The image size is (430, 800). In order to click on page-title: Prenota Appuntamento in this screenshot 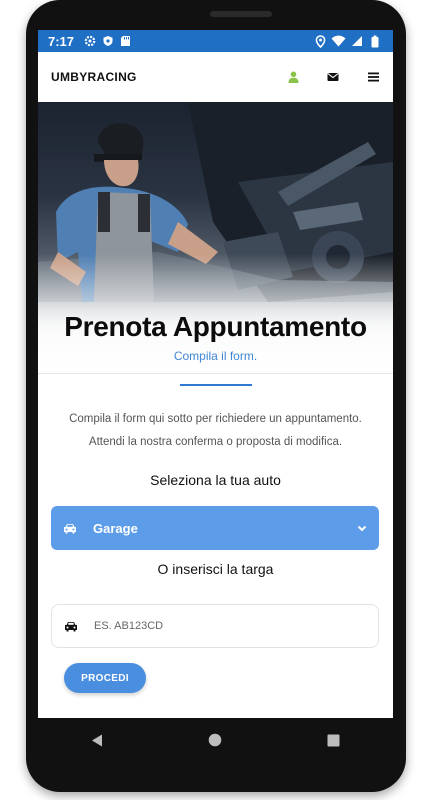, I will do `click(215, 326)`.